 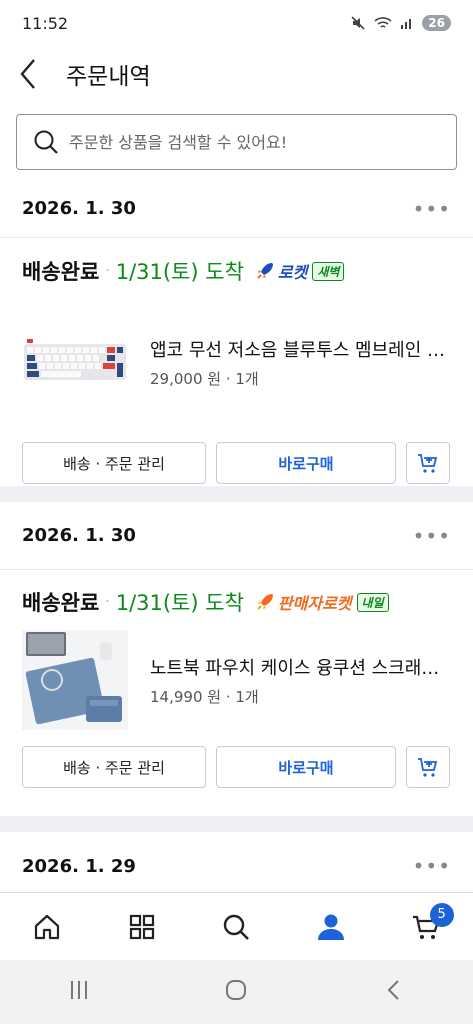 I want to click on mute-icon, so click(x=358, y=23).